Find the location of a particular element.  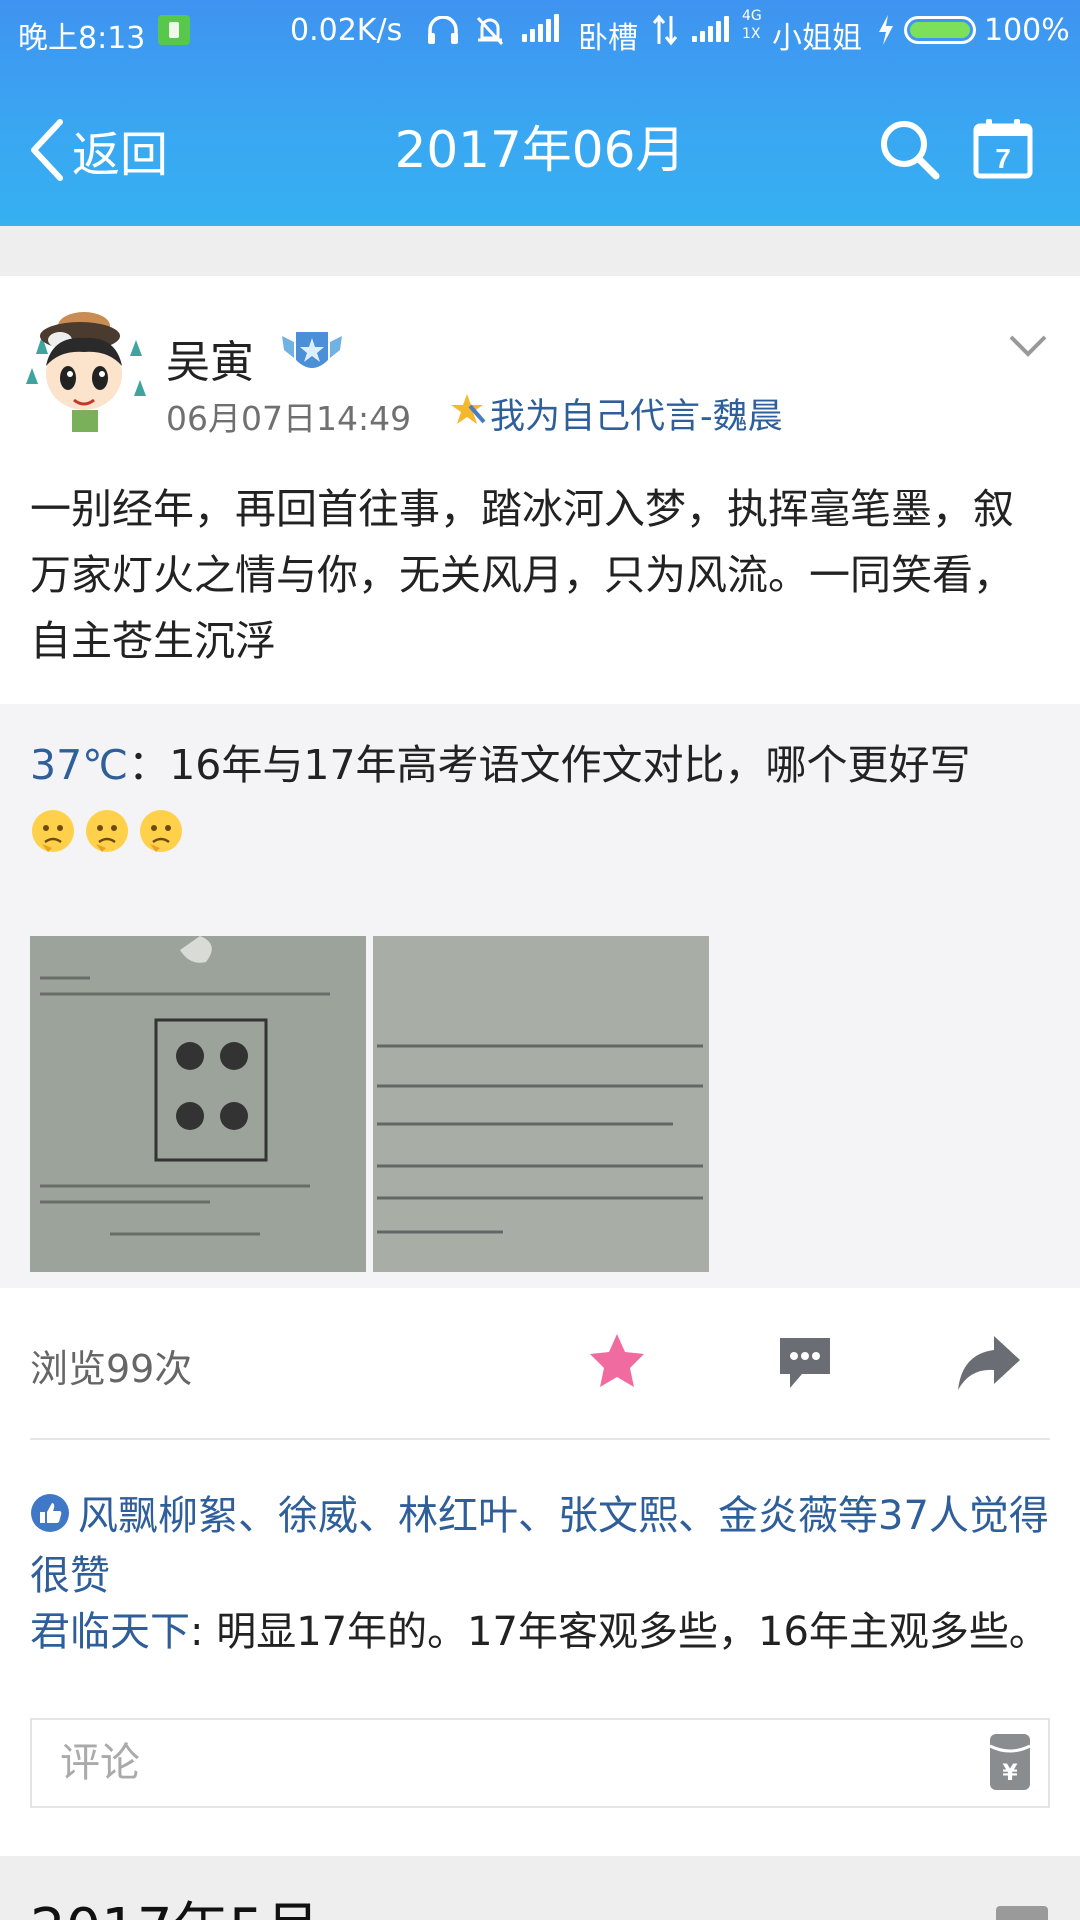

author-name: 吴寅 is located at coordinates (210, 358).